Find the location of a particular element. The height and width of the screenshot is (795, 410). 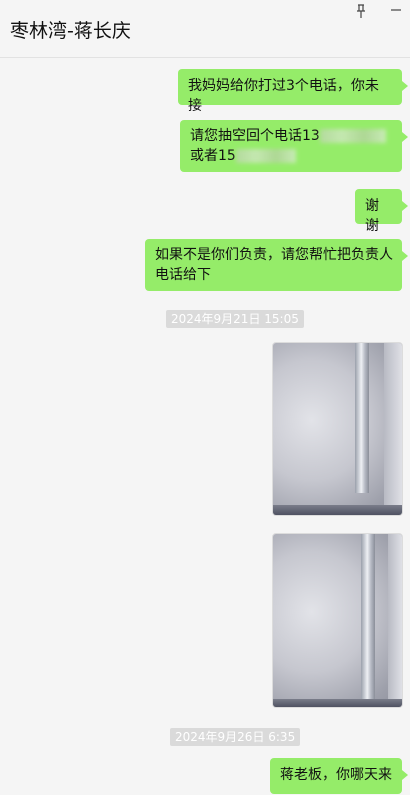

chat-title: 枣林湾-蒋长庆 is located at coordinates (70, 31).